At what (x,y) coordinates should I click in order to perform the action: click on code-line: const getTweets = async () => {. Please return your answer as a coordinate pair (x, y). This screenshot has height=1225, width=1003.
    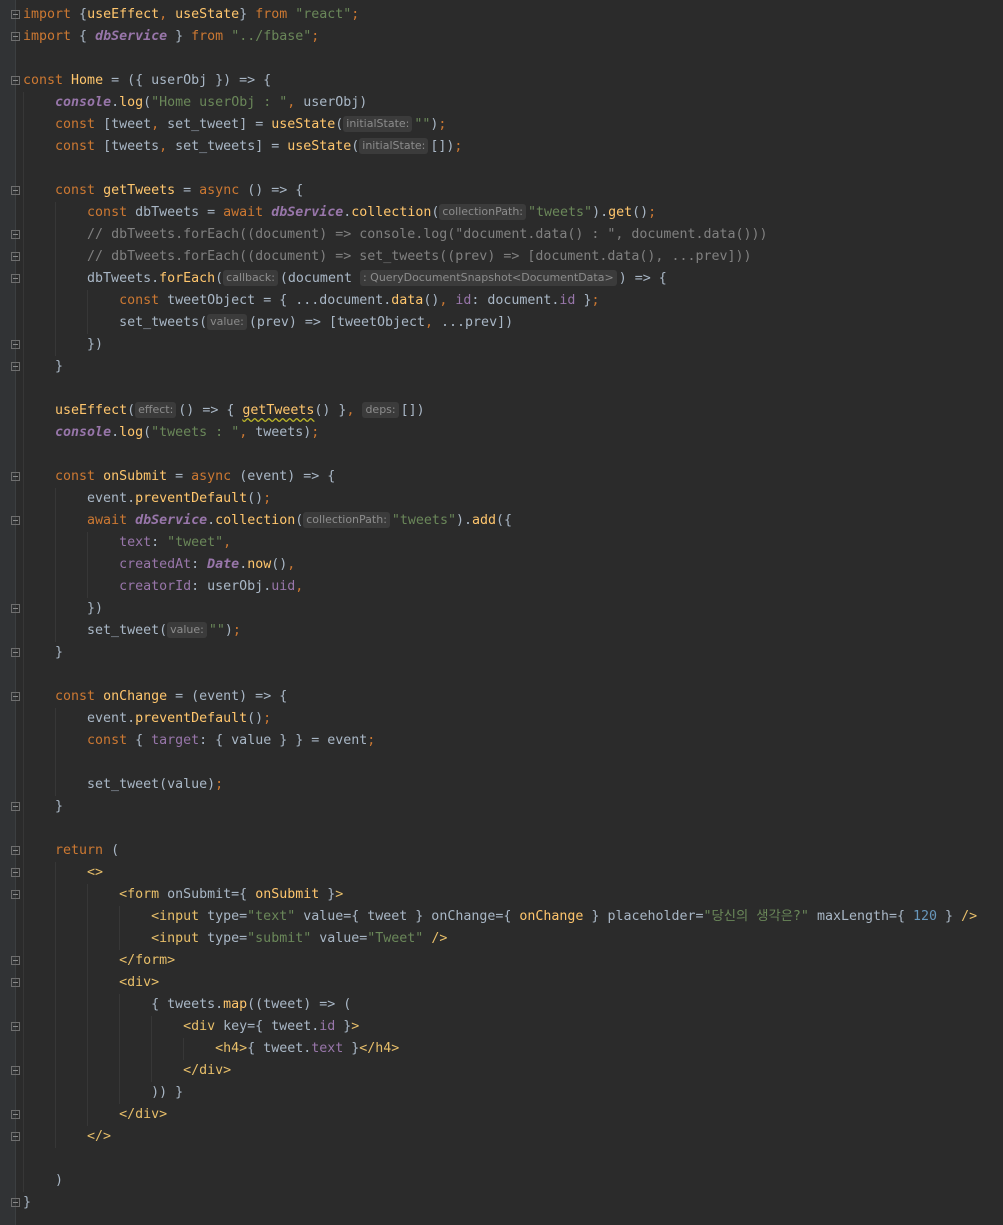
    Looking at the image, I should click on (501, 191).